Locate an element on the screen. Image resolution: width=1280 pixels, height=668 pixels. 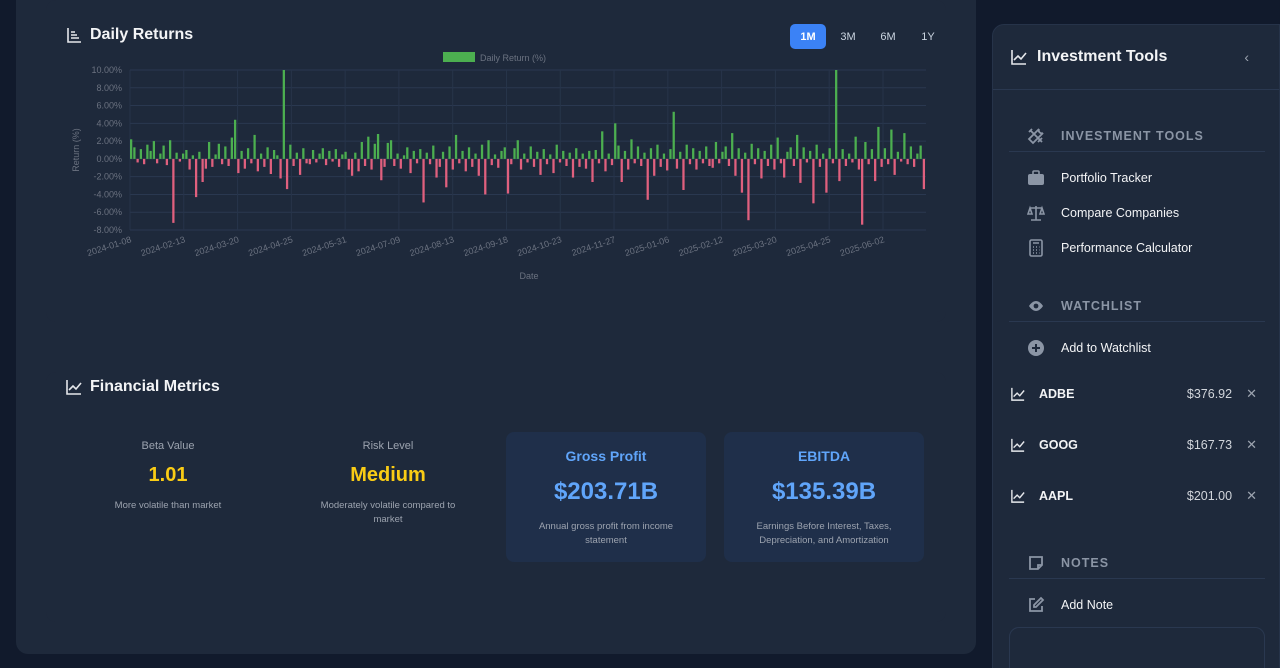
legend-swatch is located at coordinates (459, 57).